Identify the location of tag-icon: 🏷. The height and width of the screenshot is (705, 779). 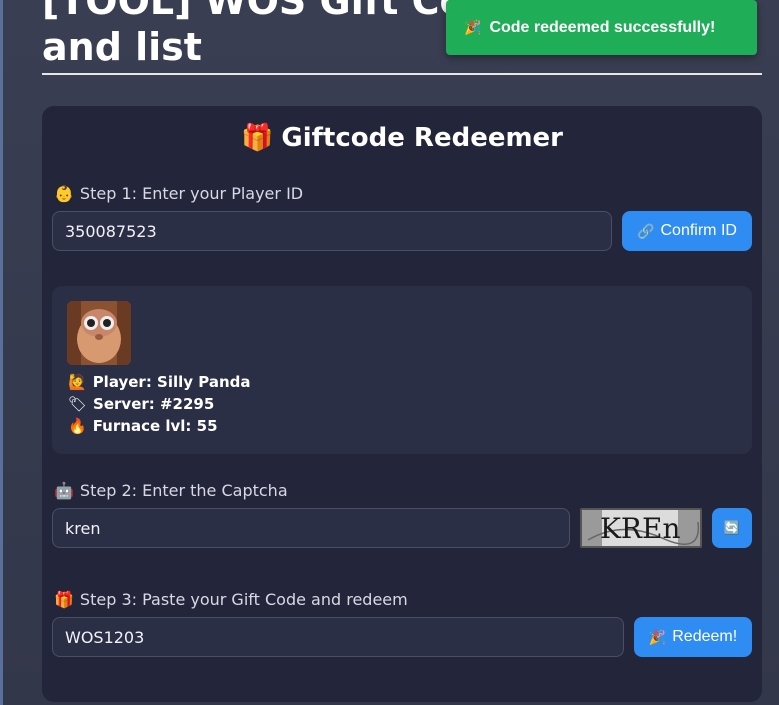
(78, 404).